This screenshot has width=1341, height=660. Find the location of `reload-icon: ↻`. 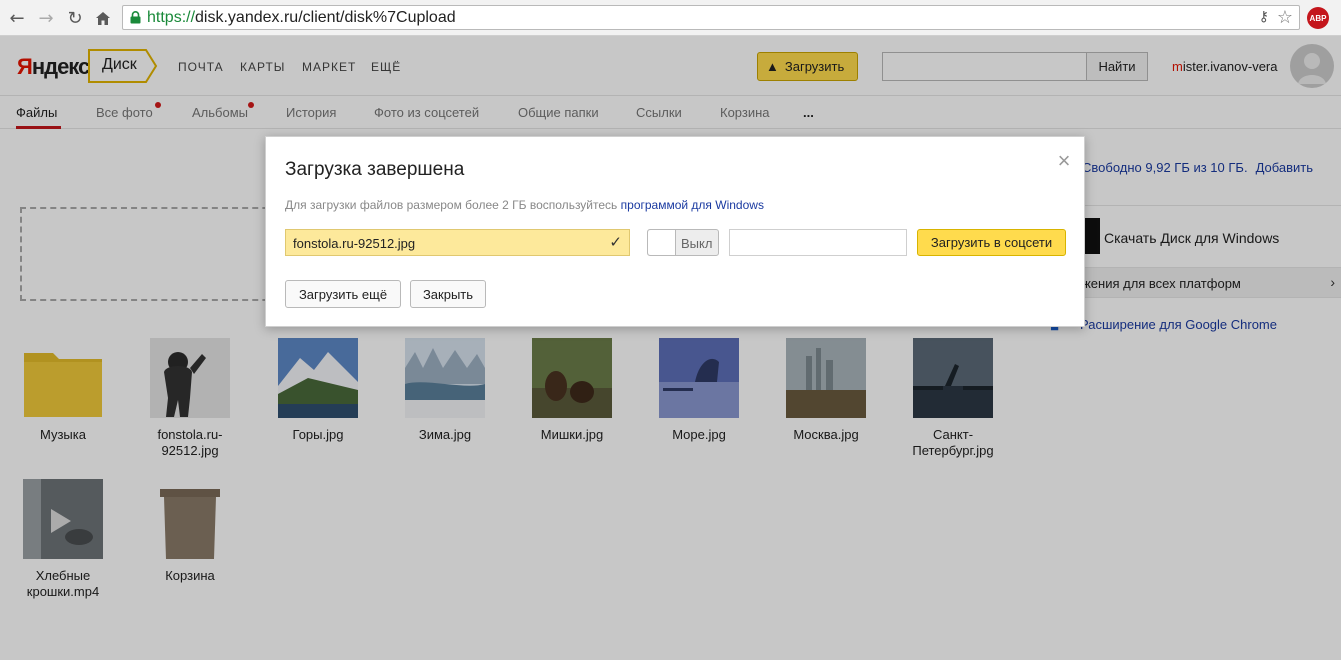

reload-icon: ↻ is located at coordinates (75, 18).